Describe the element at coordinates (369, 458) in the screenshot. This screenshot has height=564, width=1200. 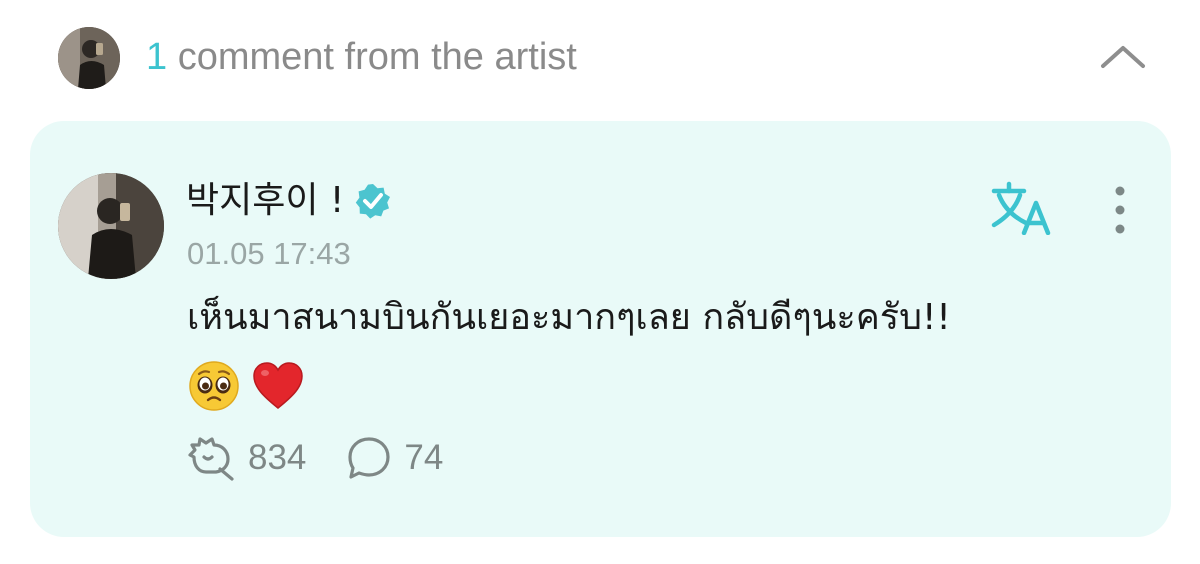
I see `reply-icon` at that location.